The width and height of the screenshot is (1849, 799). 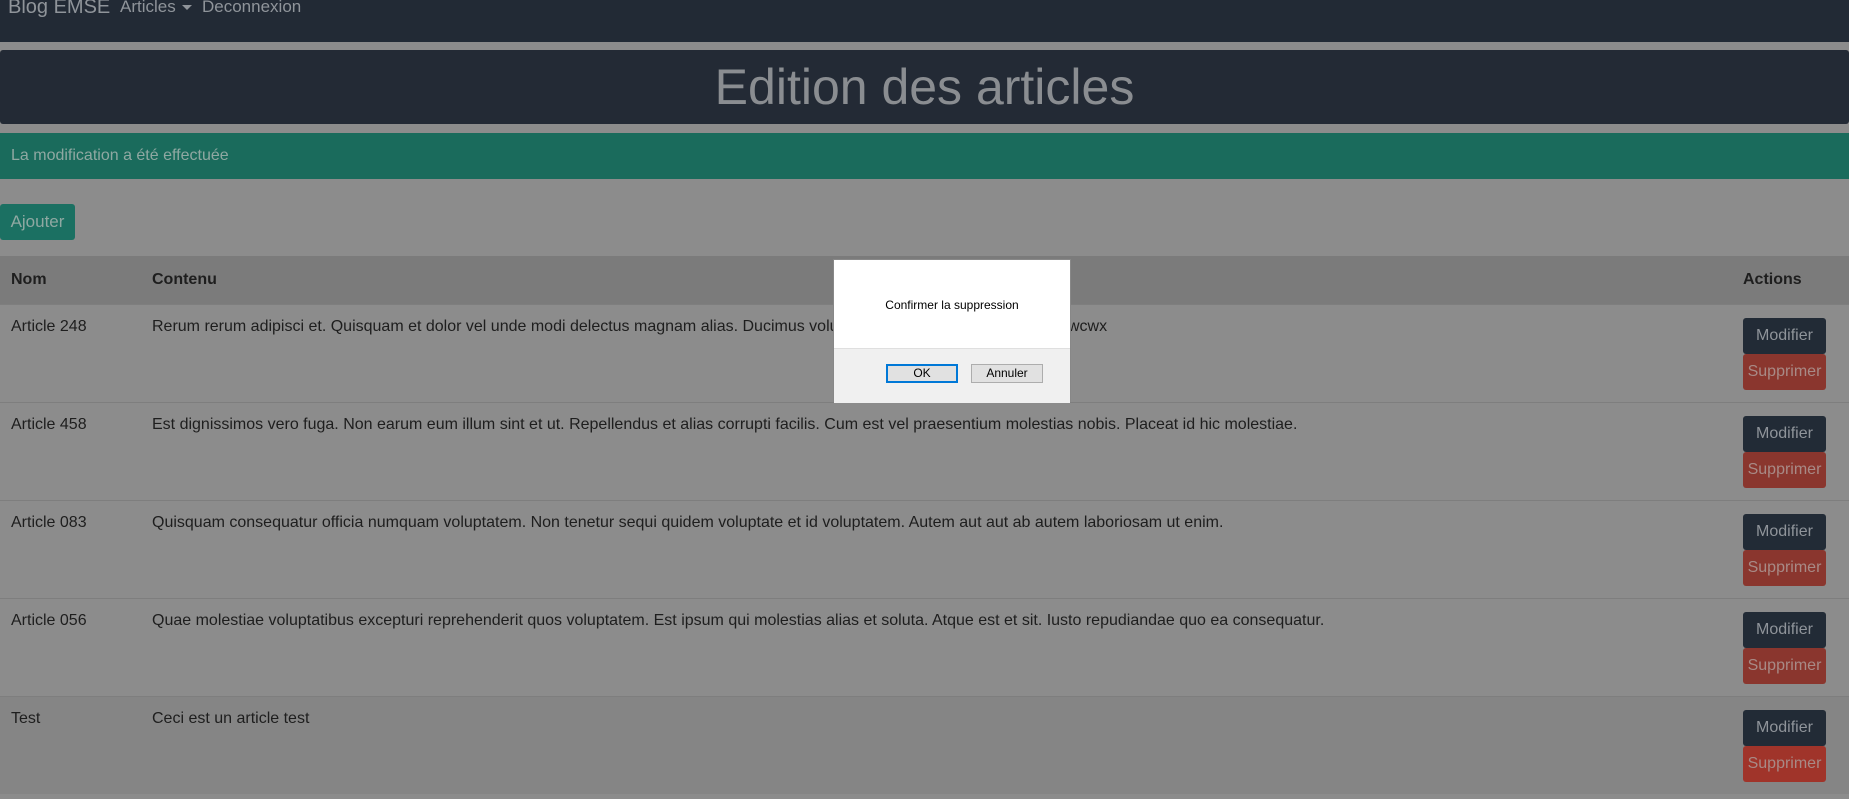 What do you see at coordinates (1088, 326) in the screenshot?
I see `article-content-tail: wcwx` at bounding box center [1088, 326].